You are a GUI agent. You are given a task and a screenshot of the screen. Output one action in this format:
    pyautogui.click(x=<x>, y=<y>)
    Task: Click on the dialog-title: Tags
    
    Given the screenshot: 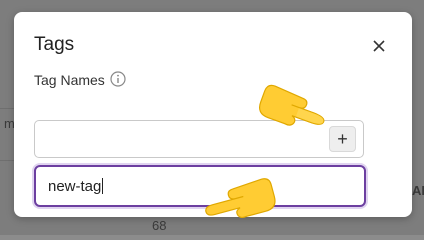 What is the action you would take?
    pyautogui.click(x=54, y=44)
    